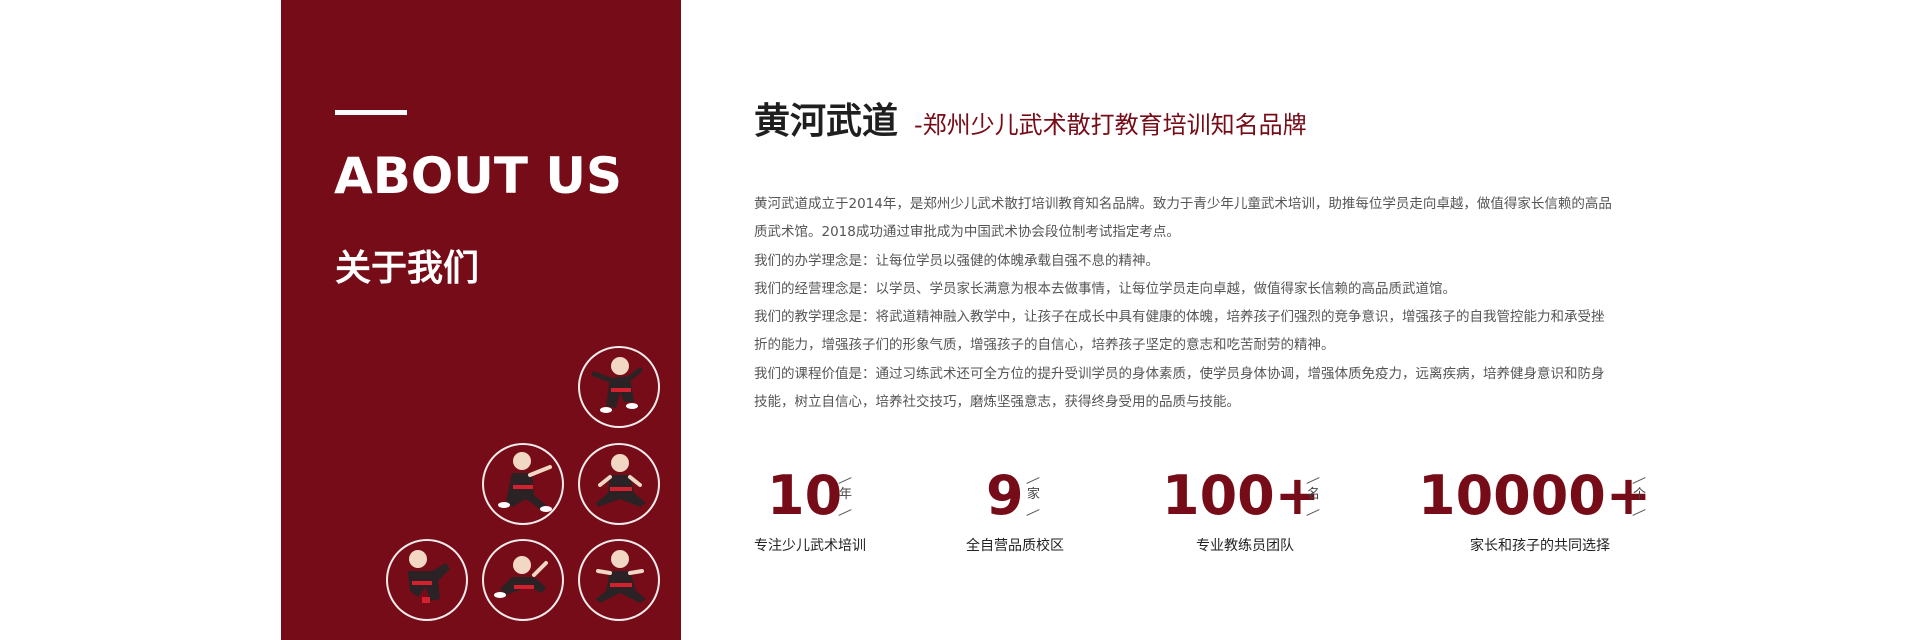 The image size is (1920, 640). I want to click on stat-unit: 名, so click(1314, 494).